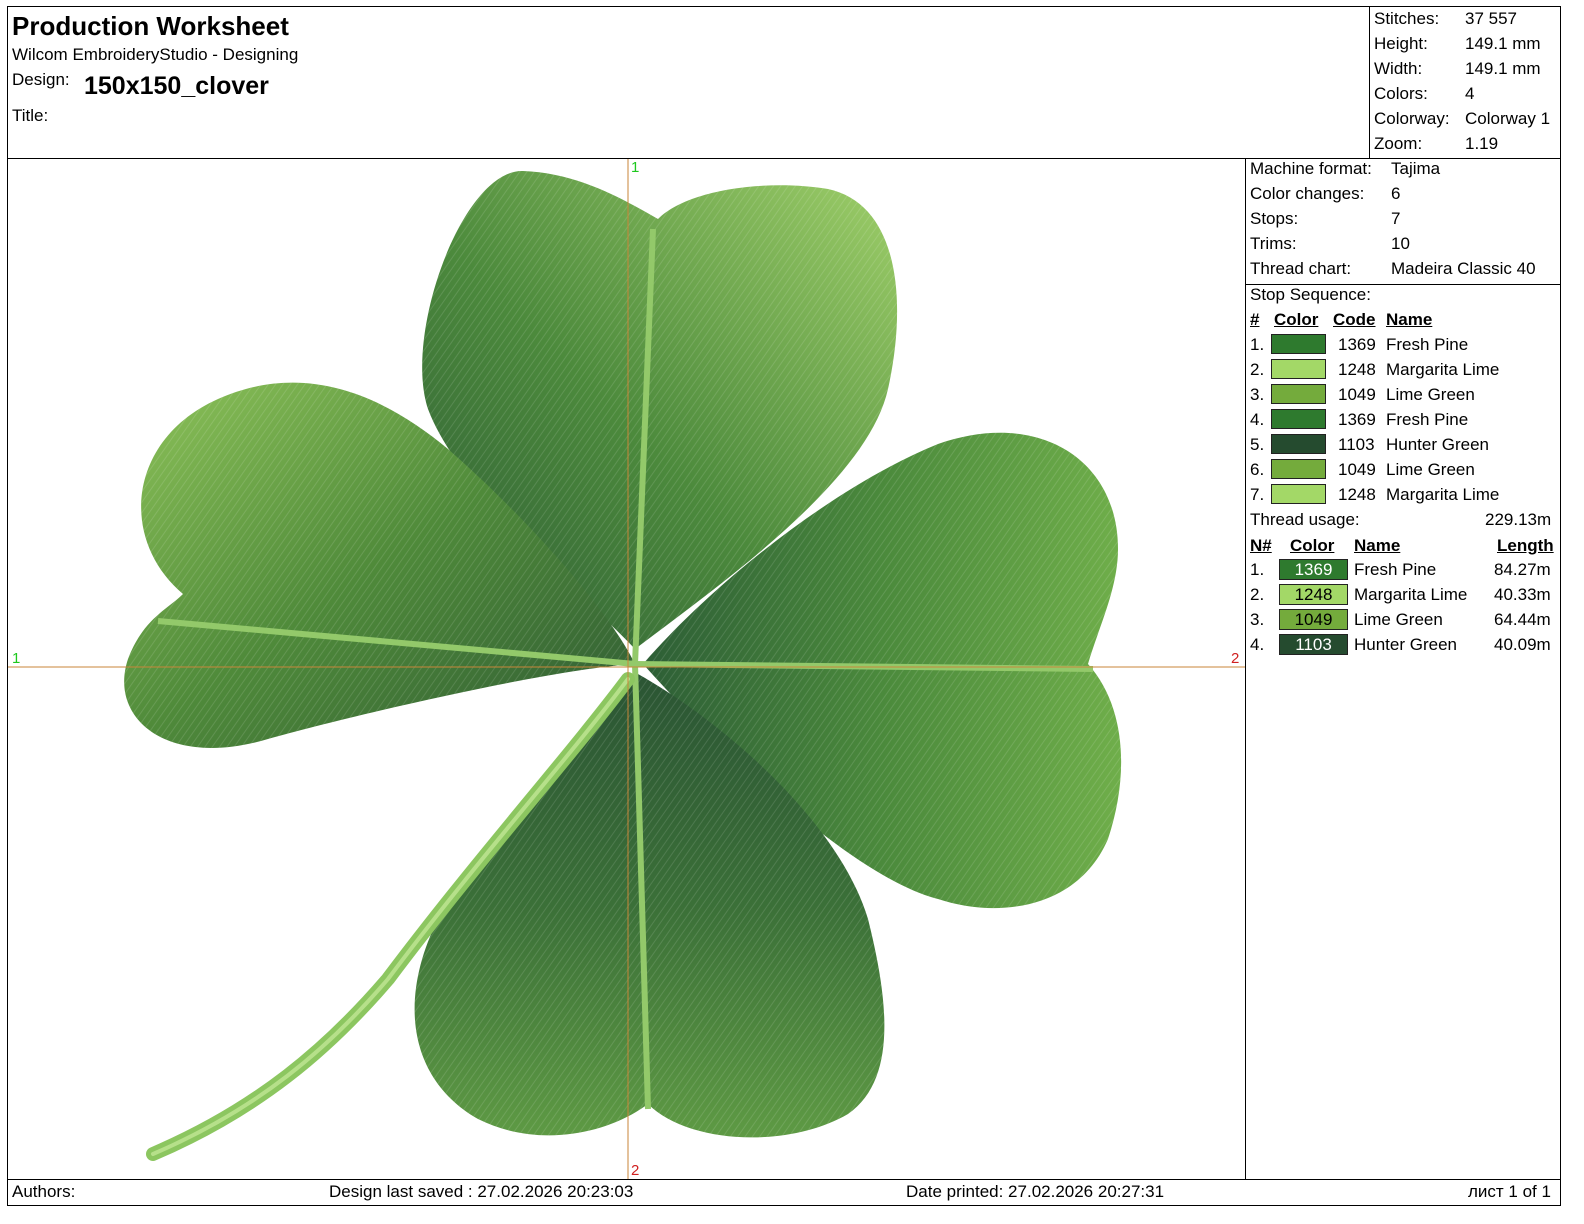 This screenshot has height=1224, width=1584. I want to click on guide-marker-left: 1, so click(16, 658).